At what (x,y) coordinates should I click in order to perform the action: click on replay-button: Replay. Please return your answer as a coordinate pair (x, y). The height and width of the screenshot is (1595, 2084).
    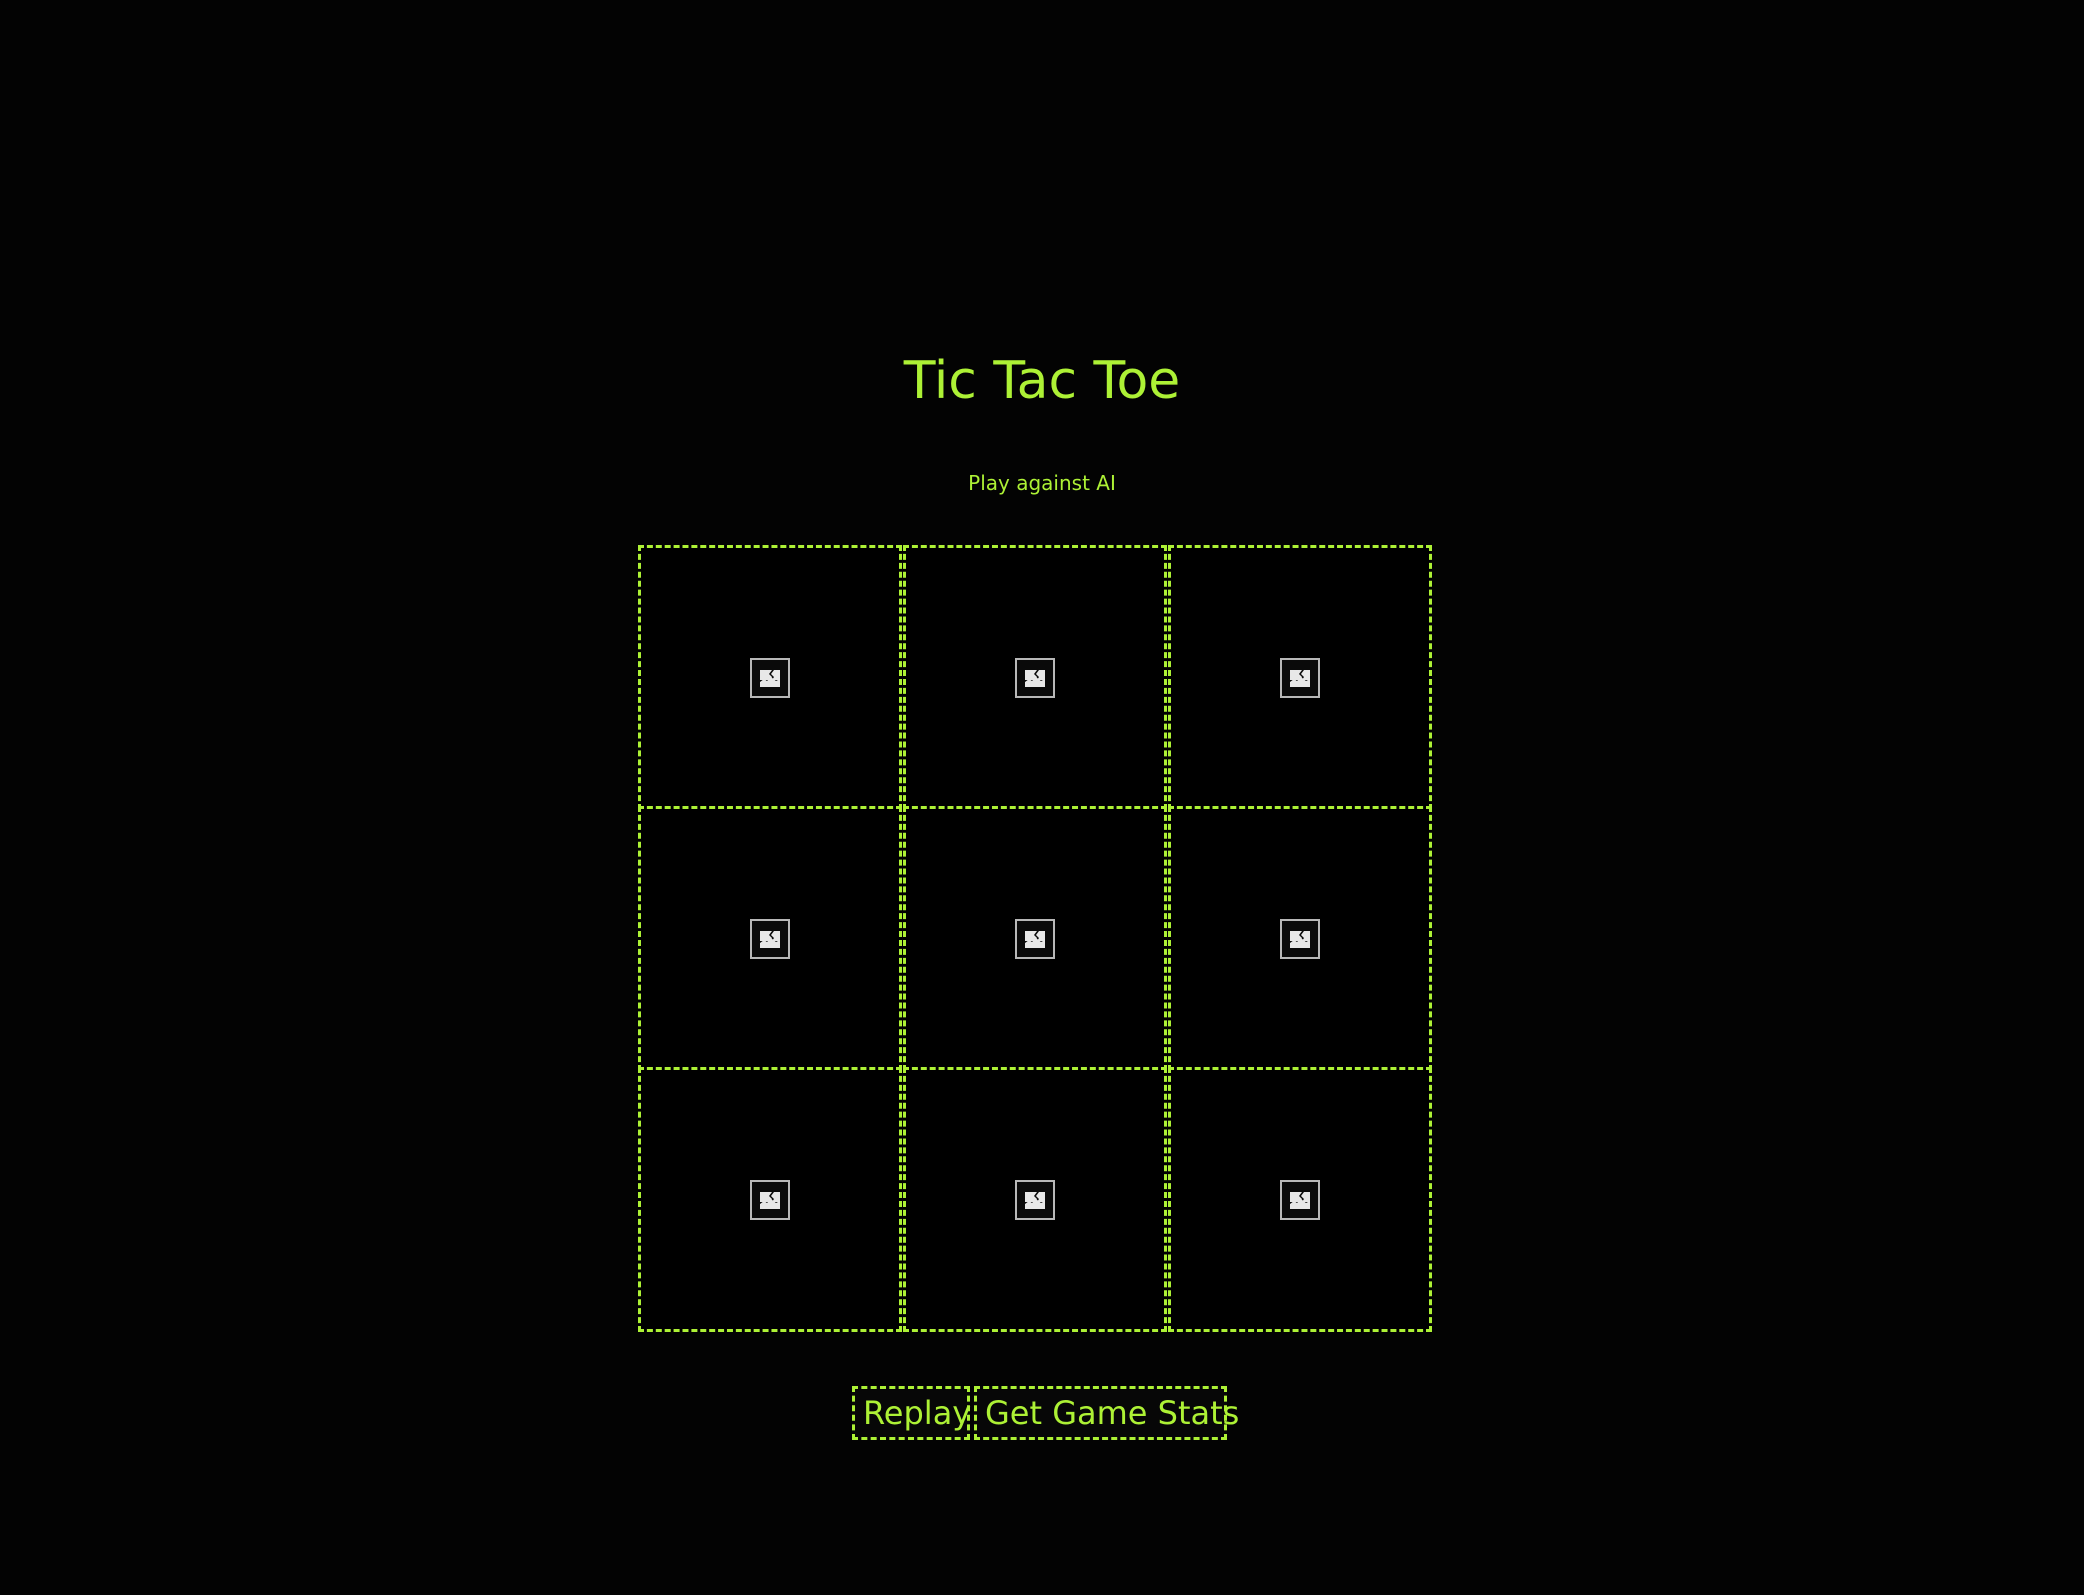
    Looking at the image, I should click on (911, 1413).